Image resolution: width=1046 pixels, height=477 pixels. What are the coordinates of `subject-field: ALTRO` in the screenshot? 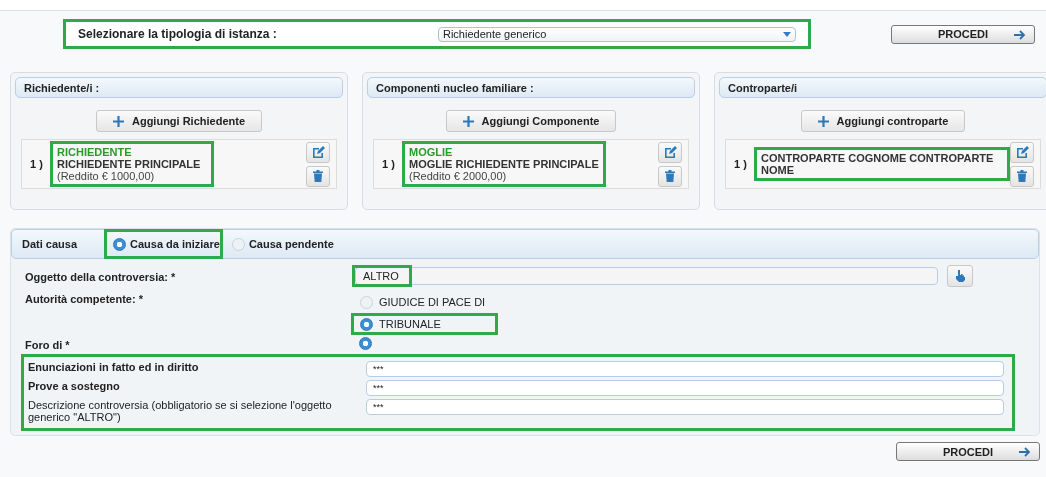 It's located at (646, 276).